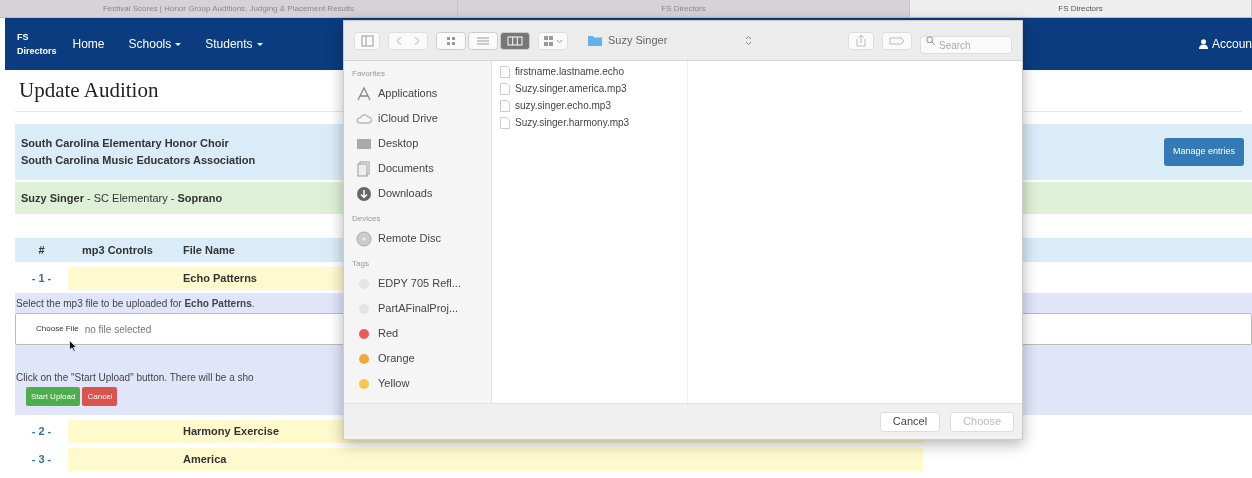 Image resolution: width=1252 pixels, height=478 pixels. I want to click on action-button: Cancel, so click(100, 396).